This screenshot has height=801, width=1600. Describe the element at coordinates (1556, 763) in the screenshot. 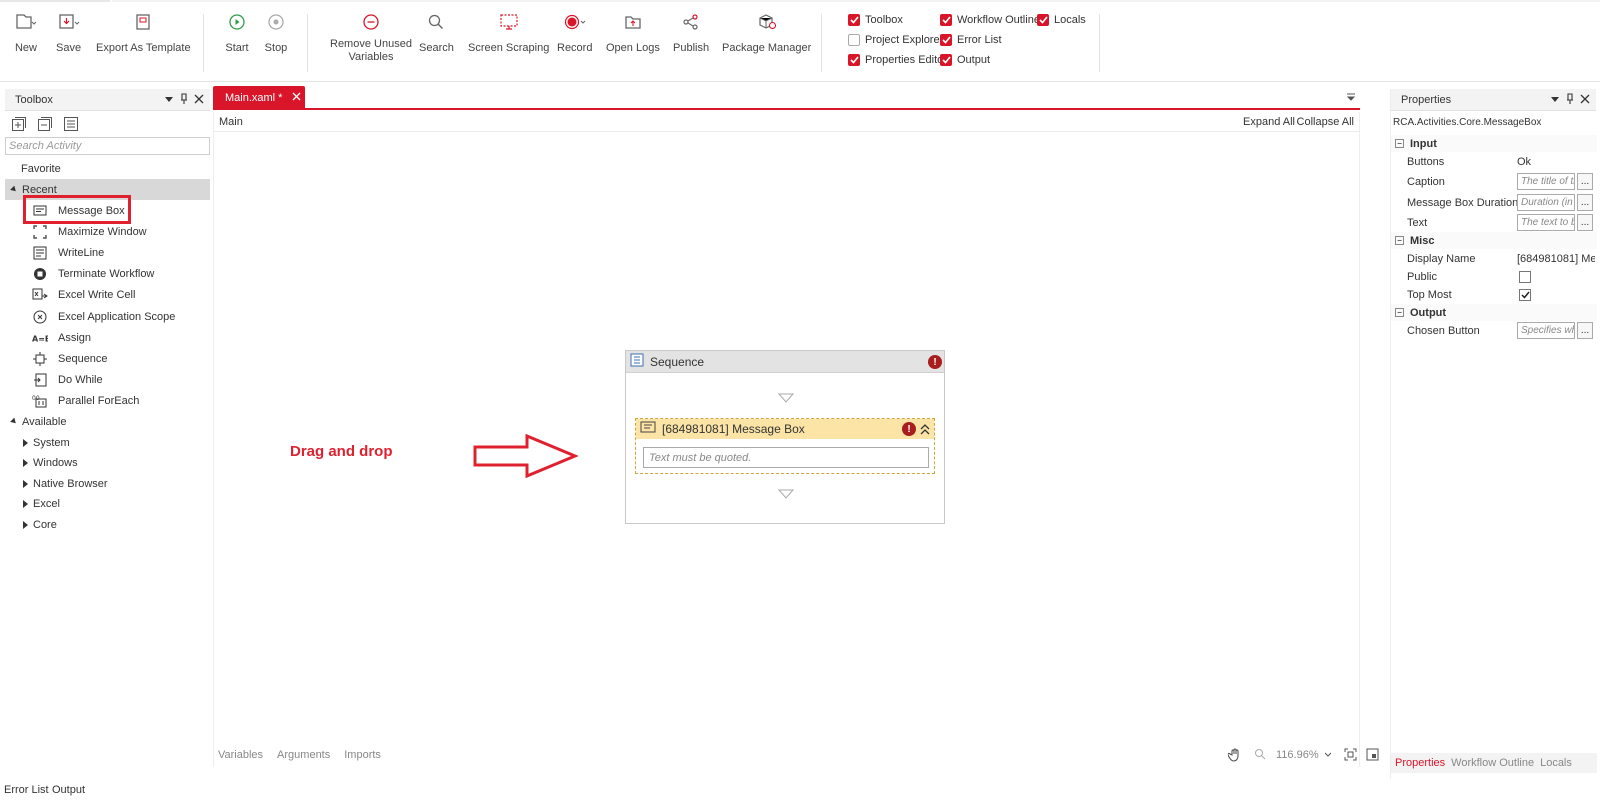

I see `locals-tab: Locals` at that location.